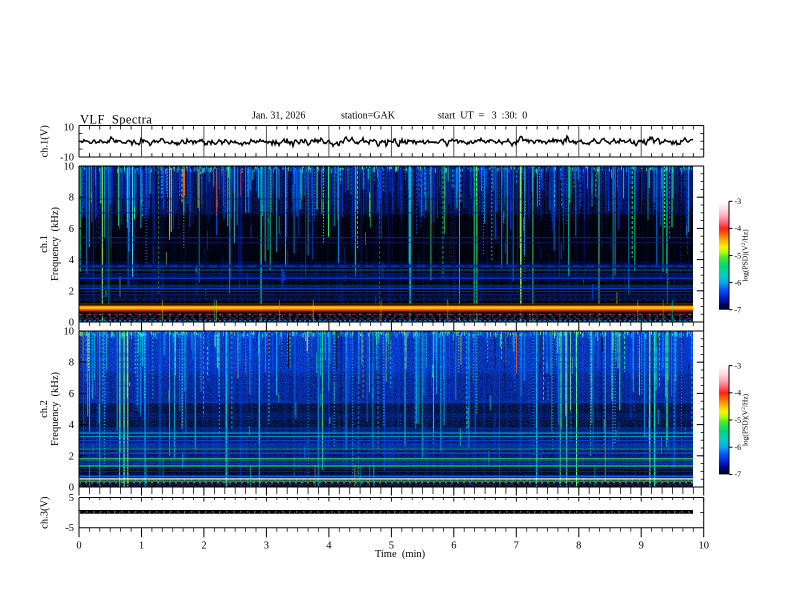  I want to click on svg-text: 0, so click(78, 546).